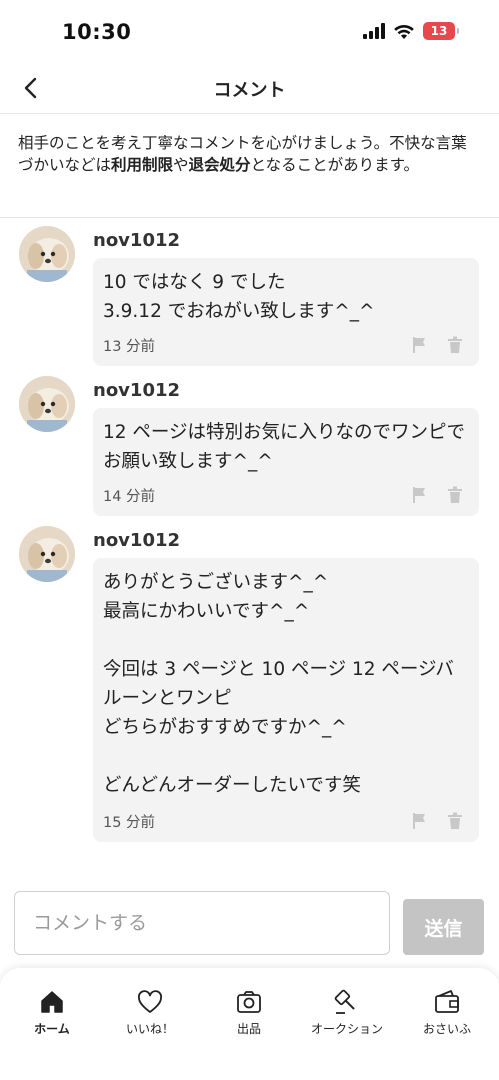 This screenshot has width=499, height=1080. What do you see at coordinates (149, 1029) in the screenshot?
I see `nav-label-likes: いいね！` at bounding box center [149, 1029].